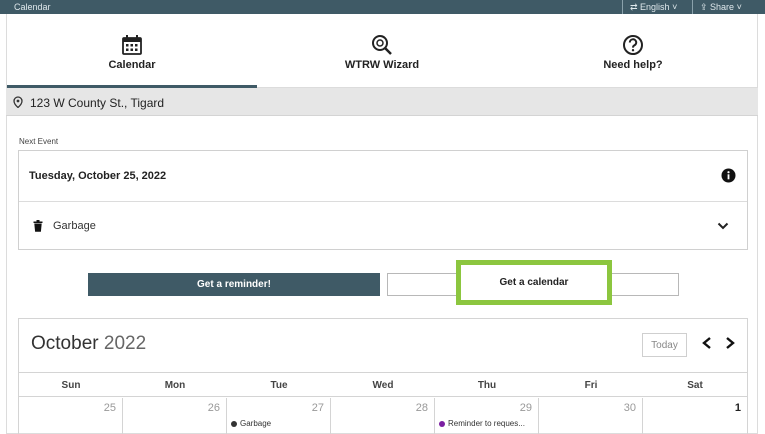 Image resolution: width=765 pixels, height=434 pixels. What do you see at coordinates (653, 7) in the screenshot?
I see `language-selector: ⇄ English ˅` at bounding box center [653, 7].